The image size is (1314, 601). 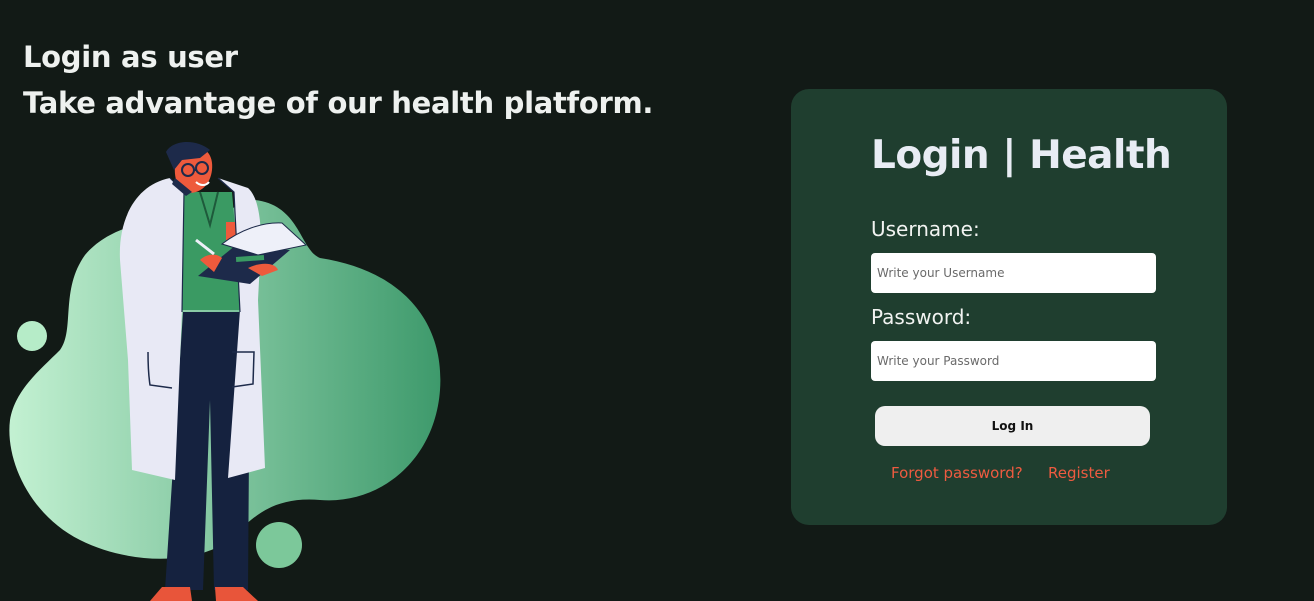 I want to click on username-input, so click(x=1013, y=273).